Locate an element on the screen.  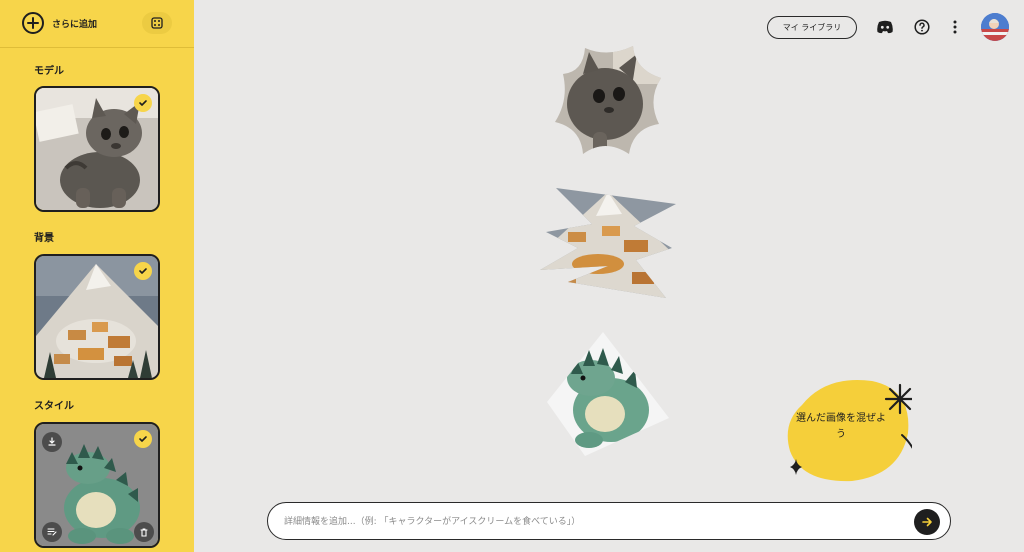
style-image-card is located at coordinates (97, 485).